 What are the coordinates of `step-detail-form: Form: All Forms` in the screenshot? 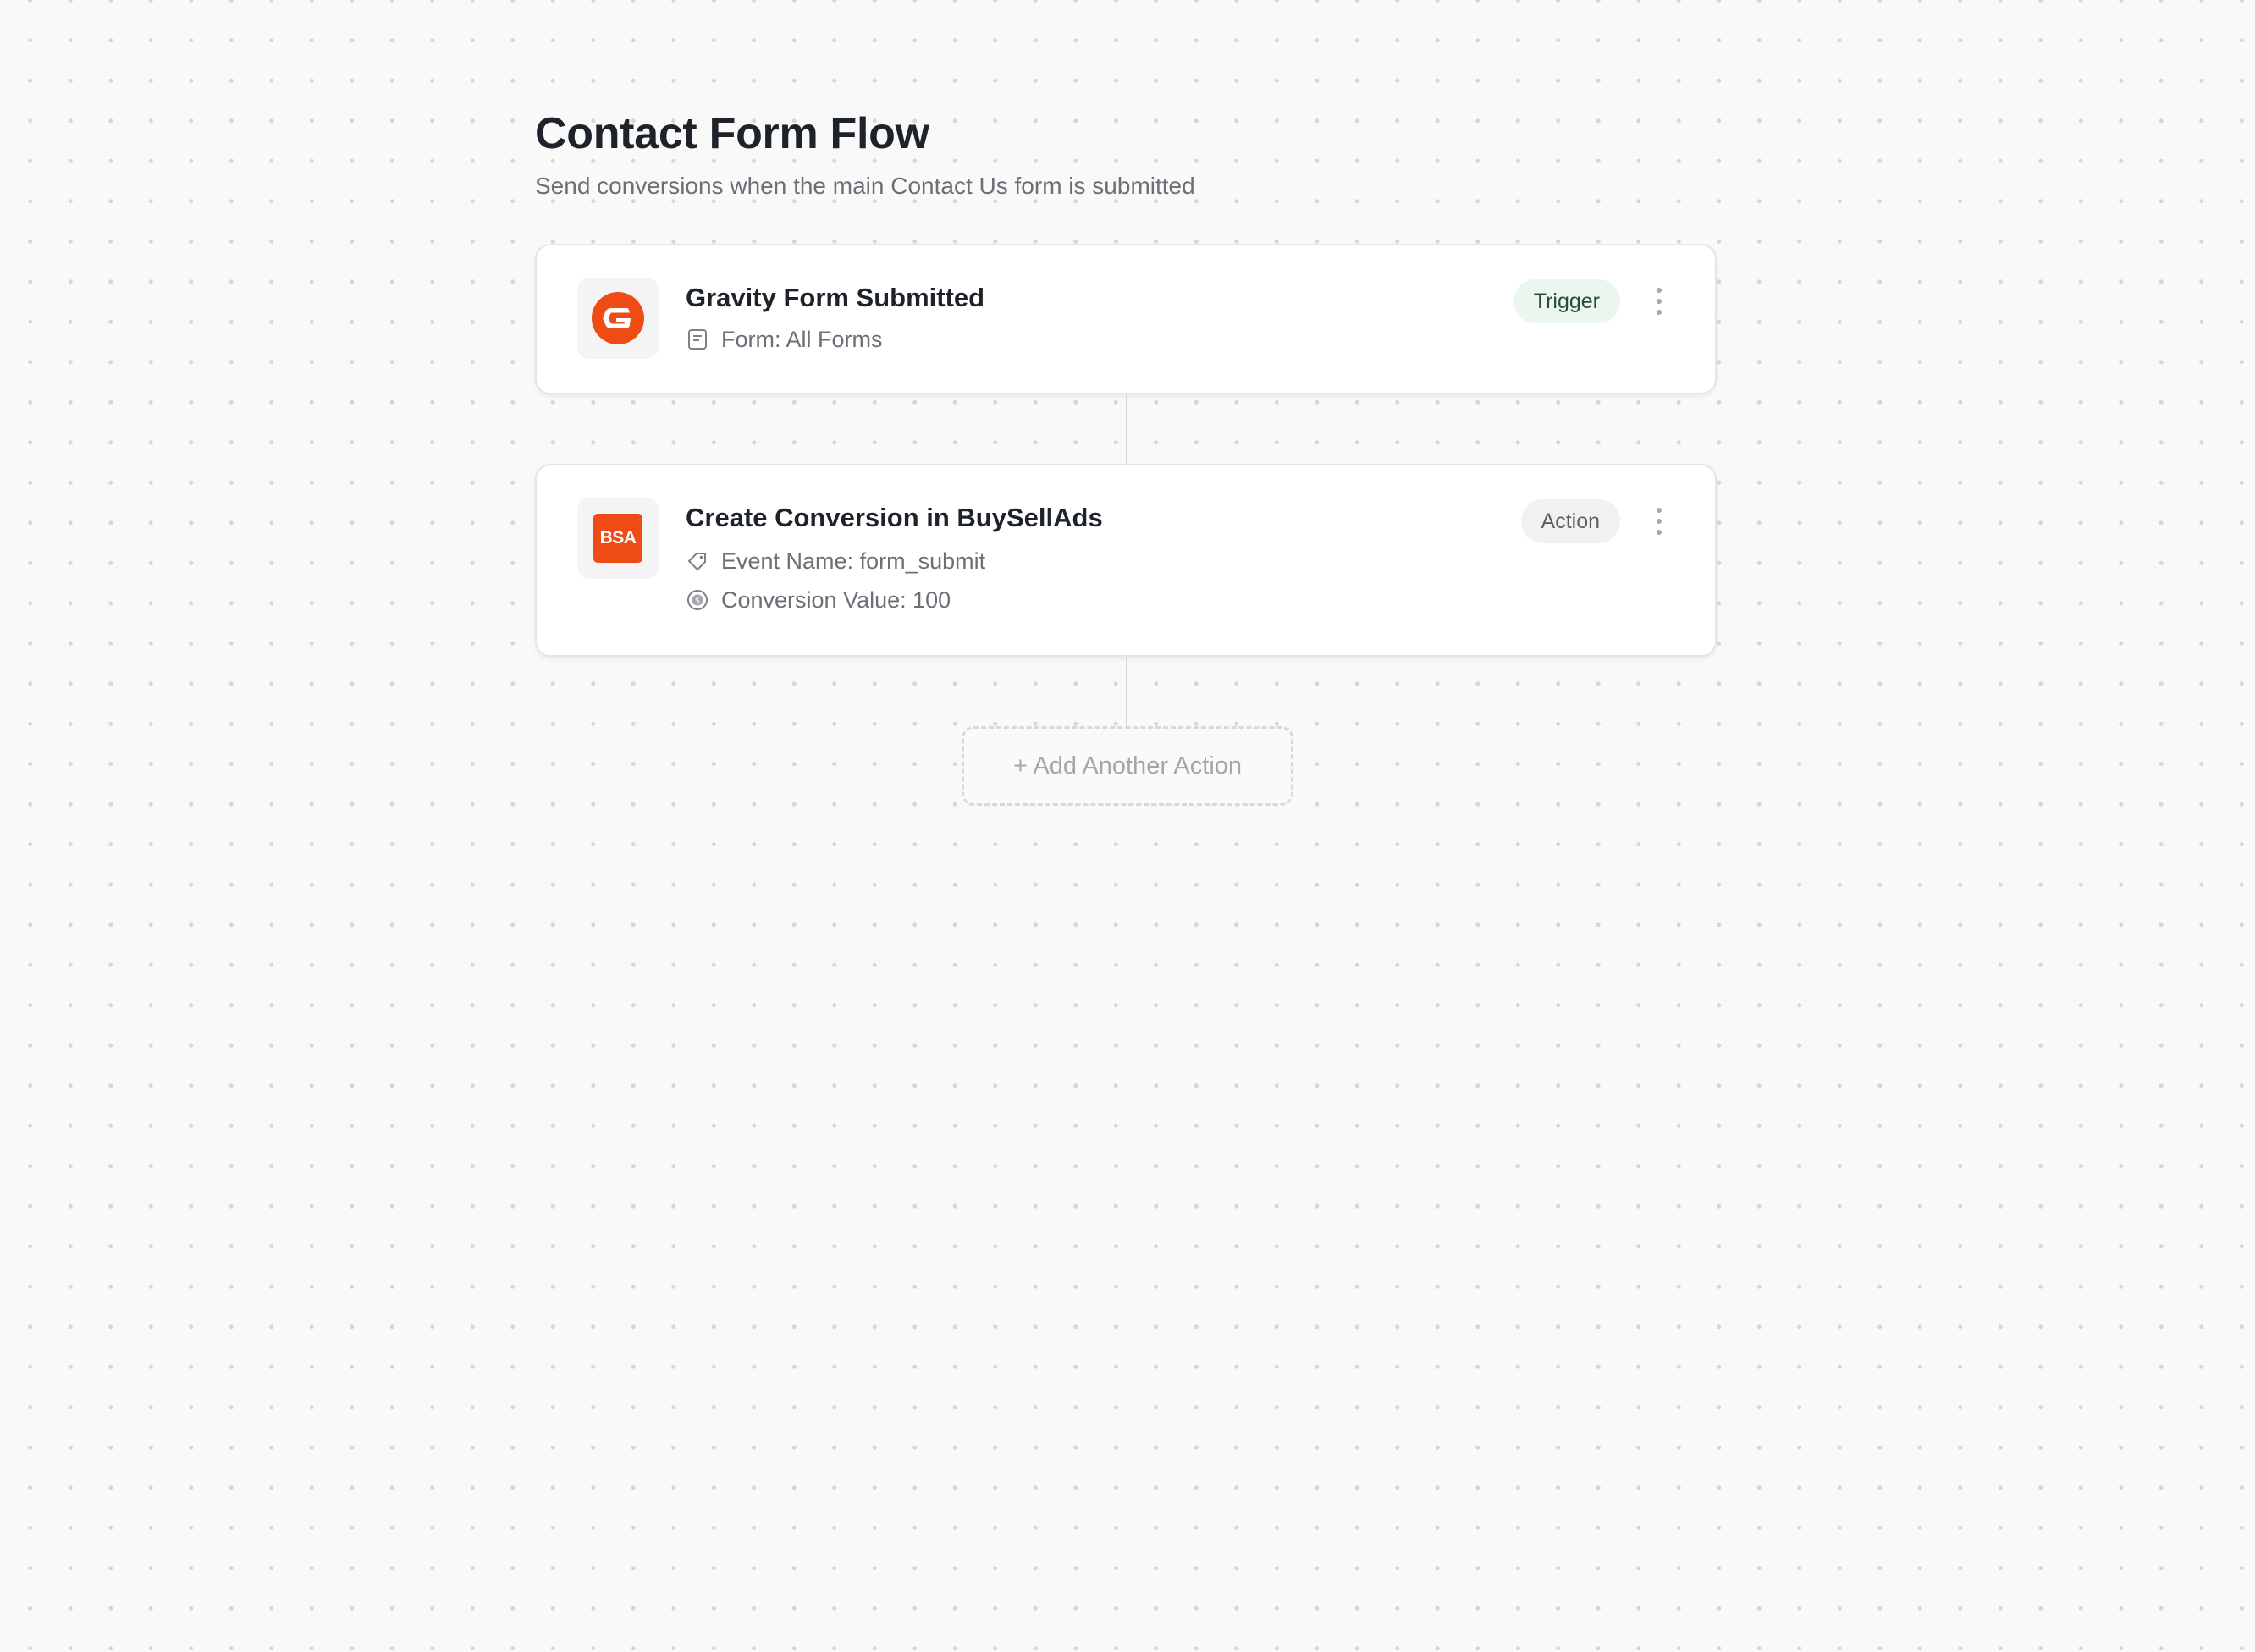 It's located at (784, 339).